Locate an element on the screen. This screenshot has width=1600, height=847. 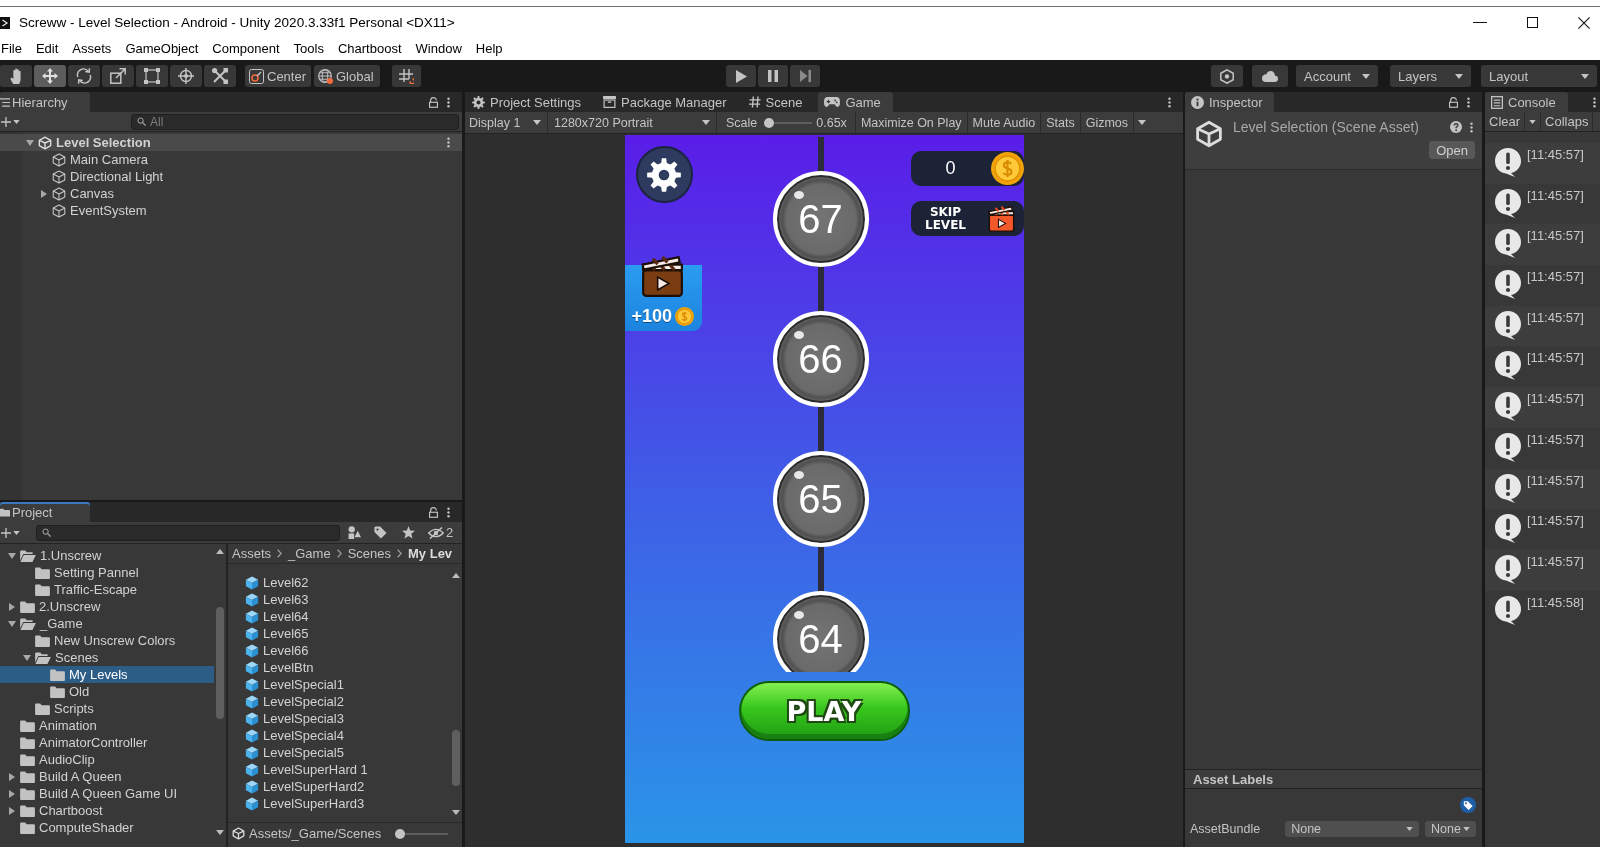
hidden-count-button: 2 is located at coordinates (441, 532).